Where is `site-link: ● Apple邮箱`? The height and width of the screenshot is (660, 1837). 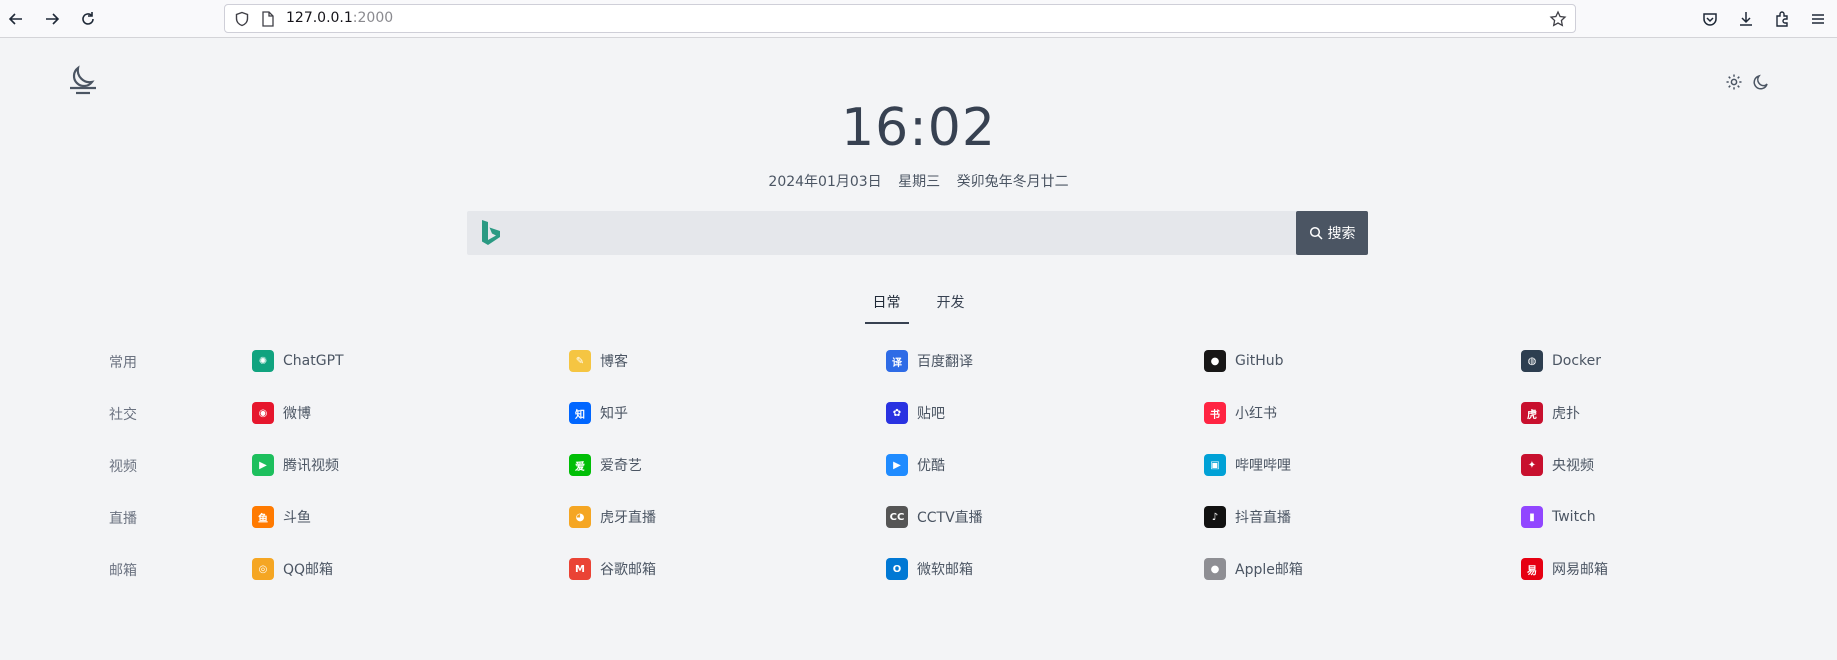 site-link: ● Apple邮箱 is located at coordinates (1253, 569).